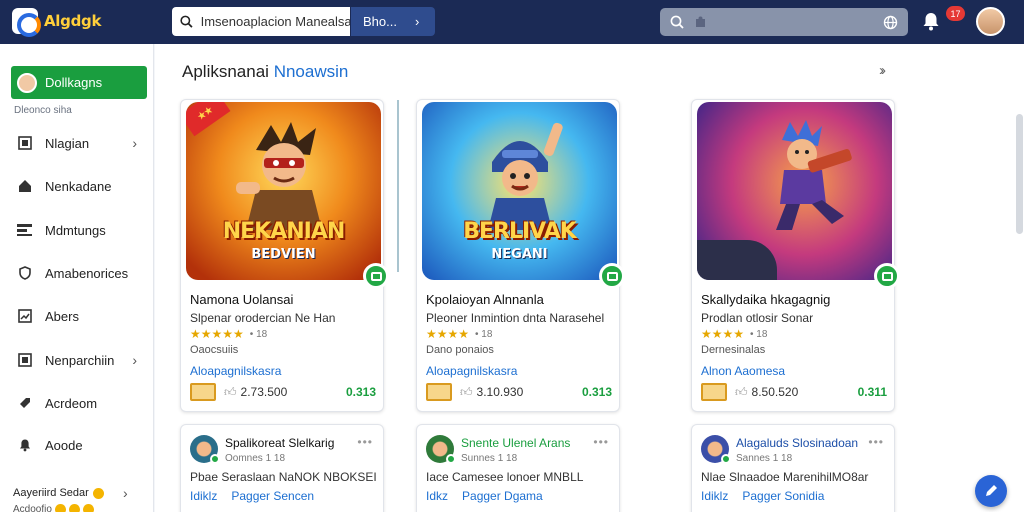 The height and width of the screenshot is (512, 1024). I want to click on character-illustration, so click(814, 175).